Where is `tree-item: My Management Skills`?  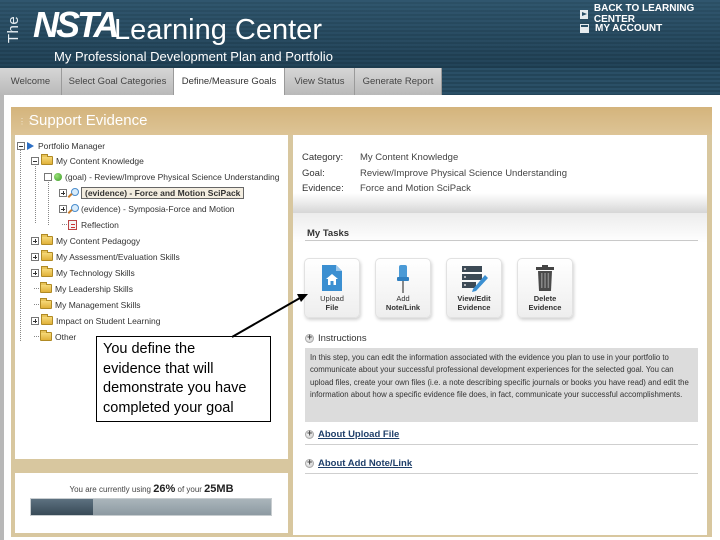 tree-item: My Management Skills is located at coordinates (87, 304).